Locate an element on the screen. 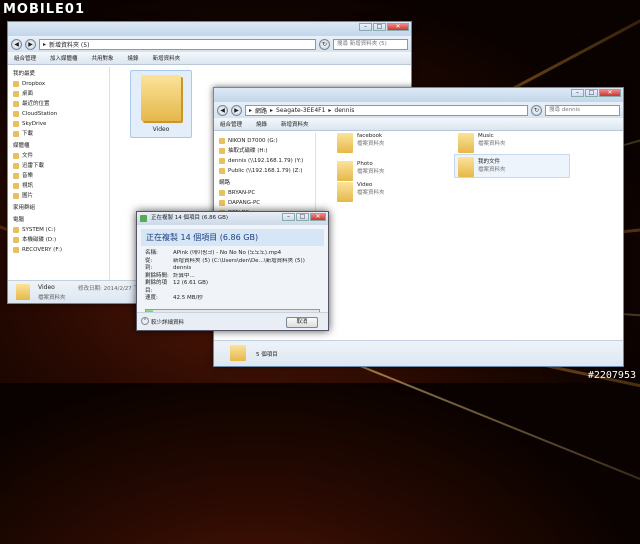 The height and width of the screenshot is (544, 640). less-detail-button: ⌃ 較少詳細資料 is located at coordinates (163, 321).